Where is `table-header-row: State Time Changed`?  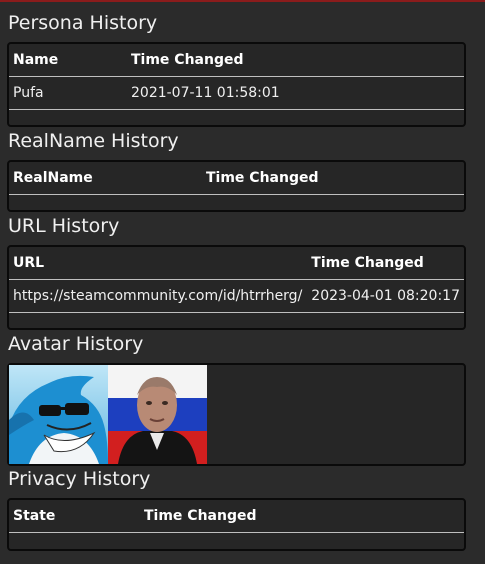 table-header-row: State Time Changed is located at coordinates (236, 516).